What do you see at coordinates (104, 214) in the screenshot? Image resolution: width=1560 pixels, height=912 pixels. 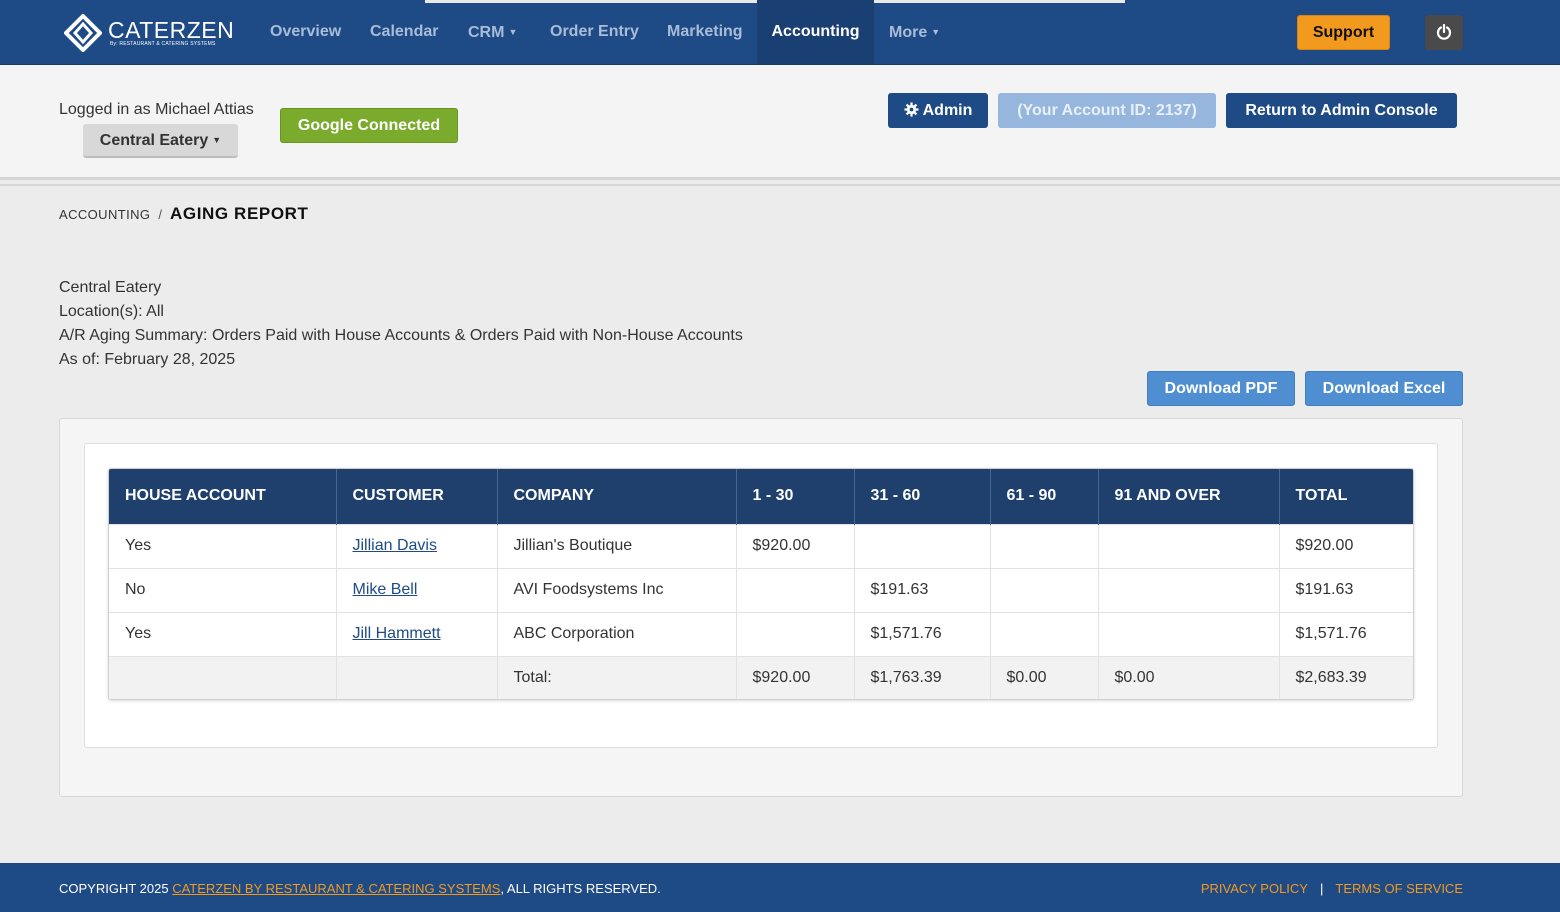 I see `breadcrumb-accounting: ACCOUNTING` at bounding box center [104, 214].